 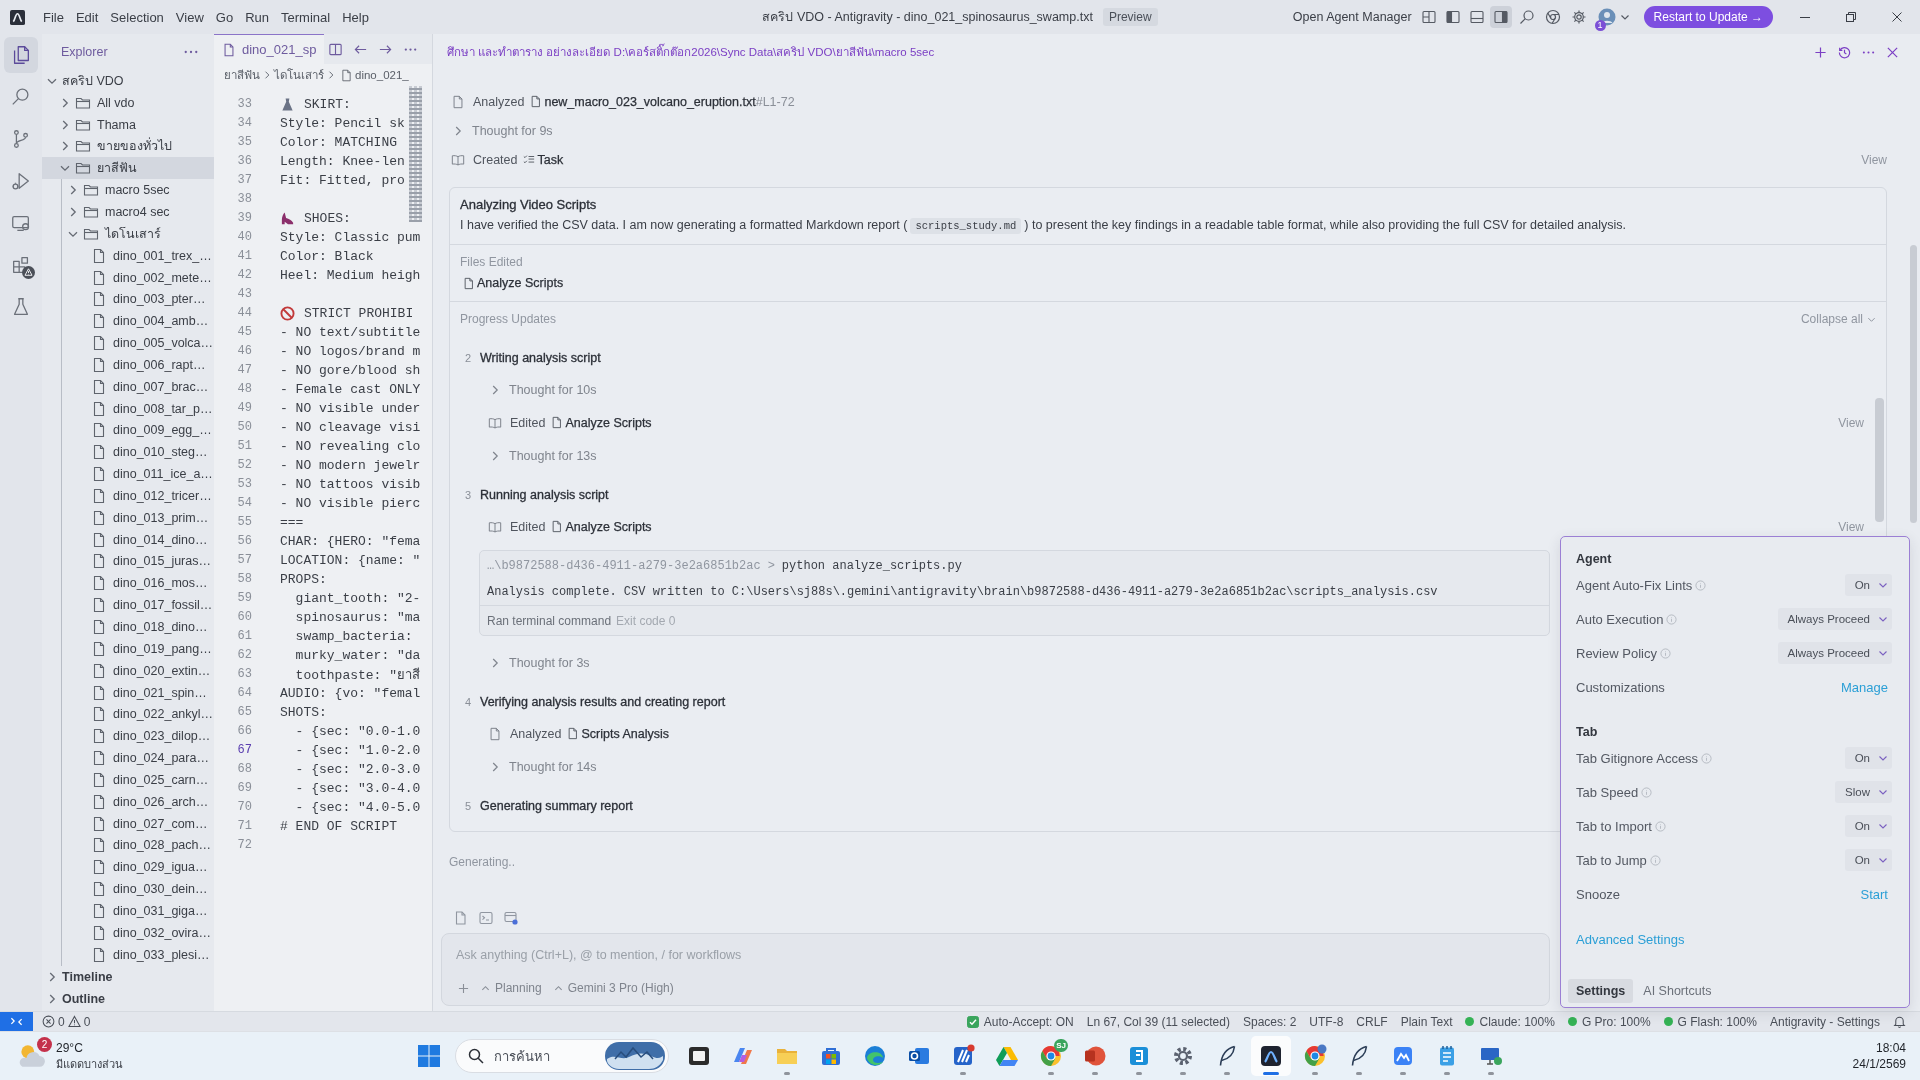 What do you see at coordinates (1061, 1045) in the screenshot?
I see `profile-badge: SJ` at bounding box center [1061, 1045].